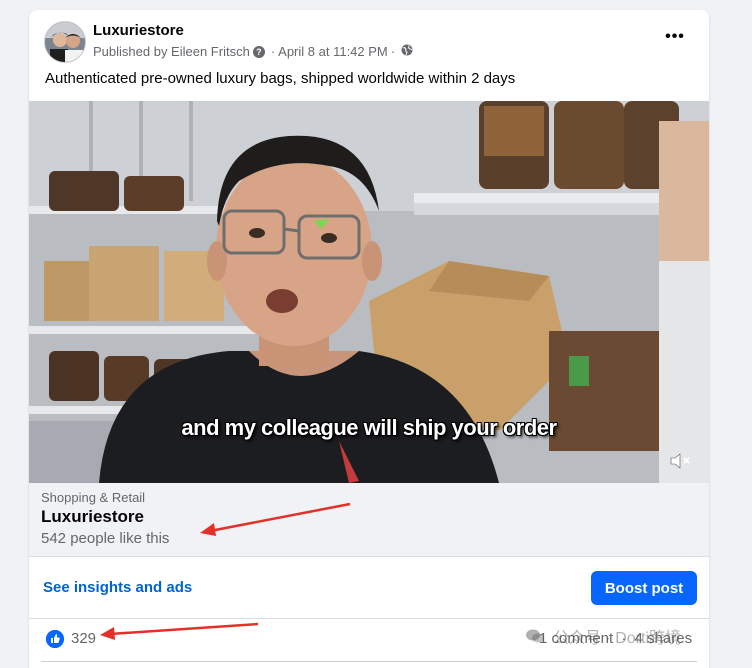  I want to click on published-by: Published by Eileen Fritsch, so click(171, 51).